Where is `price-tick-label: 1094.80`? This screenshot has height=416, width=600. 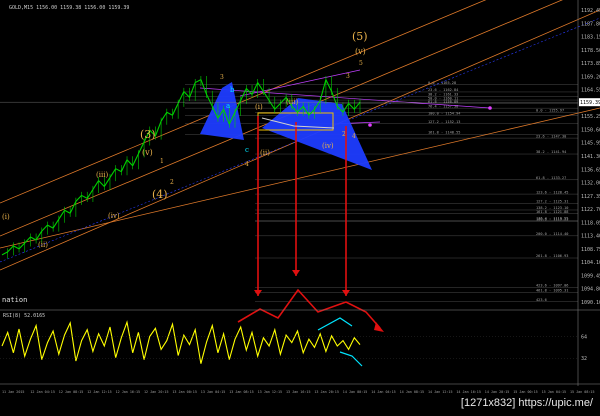 price-tick-label: 1094.80 is located at coordinates (590, 290).